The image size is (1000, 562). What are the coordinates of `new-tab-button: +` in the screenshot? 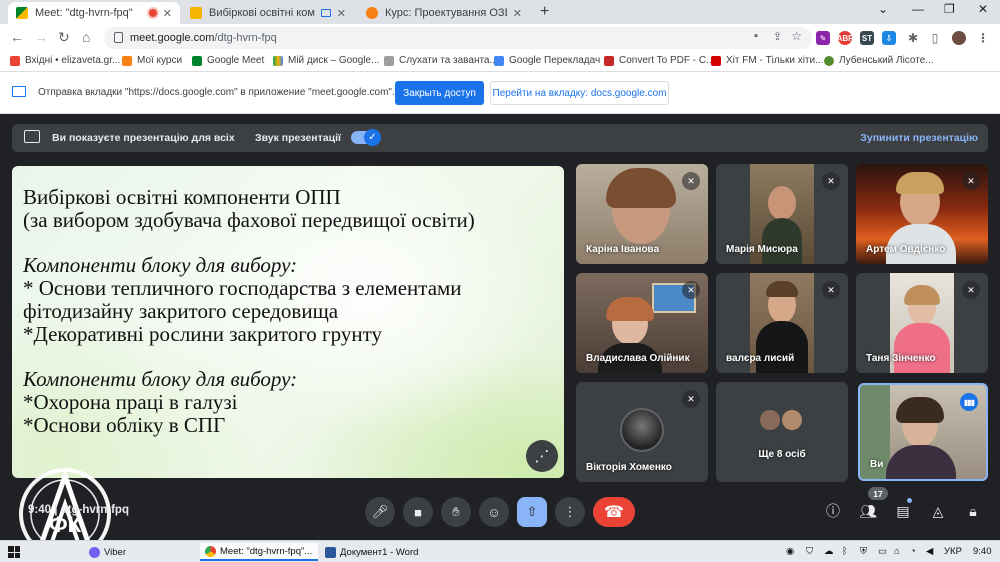 It's located at (544, 12).